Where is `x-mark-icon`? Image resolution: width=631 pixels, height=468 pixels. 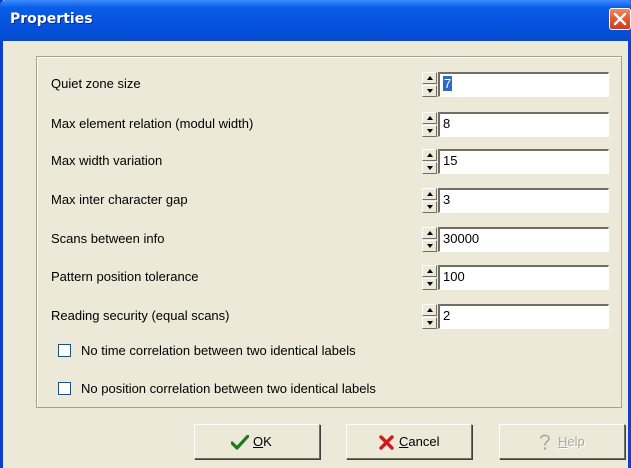
x-mark-icon is located at coordinates (386, 442).